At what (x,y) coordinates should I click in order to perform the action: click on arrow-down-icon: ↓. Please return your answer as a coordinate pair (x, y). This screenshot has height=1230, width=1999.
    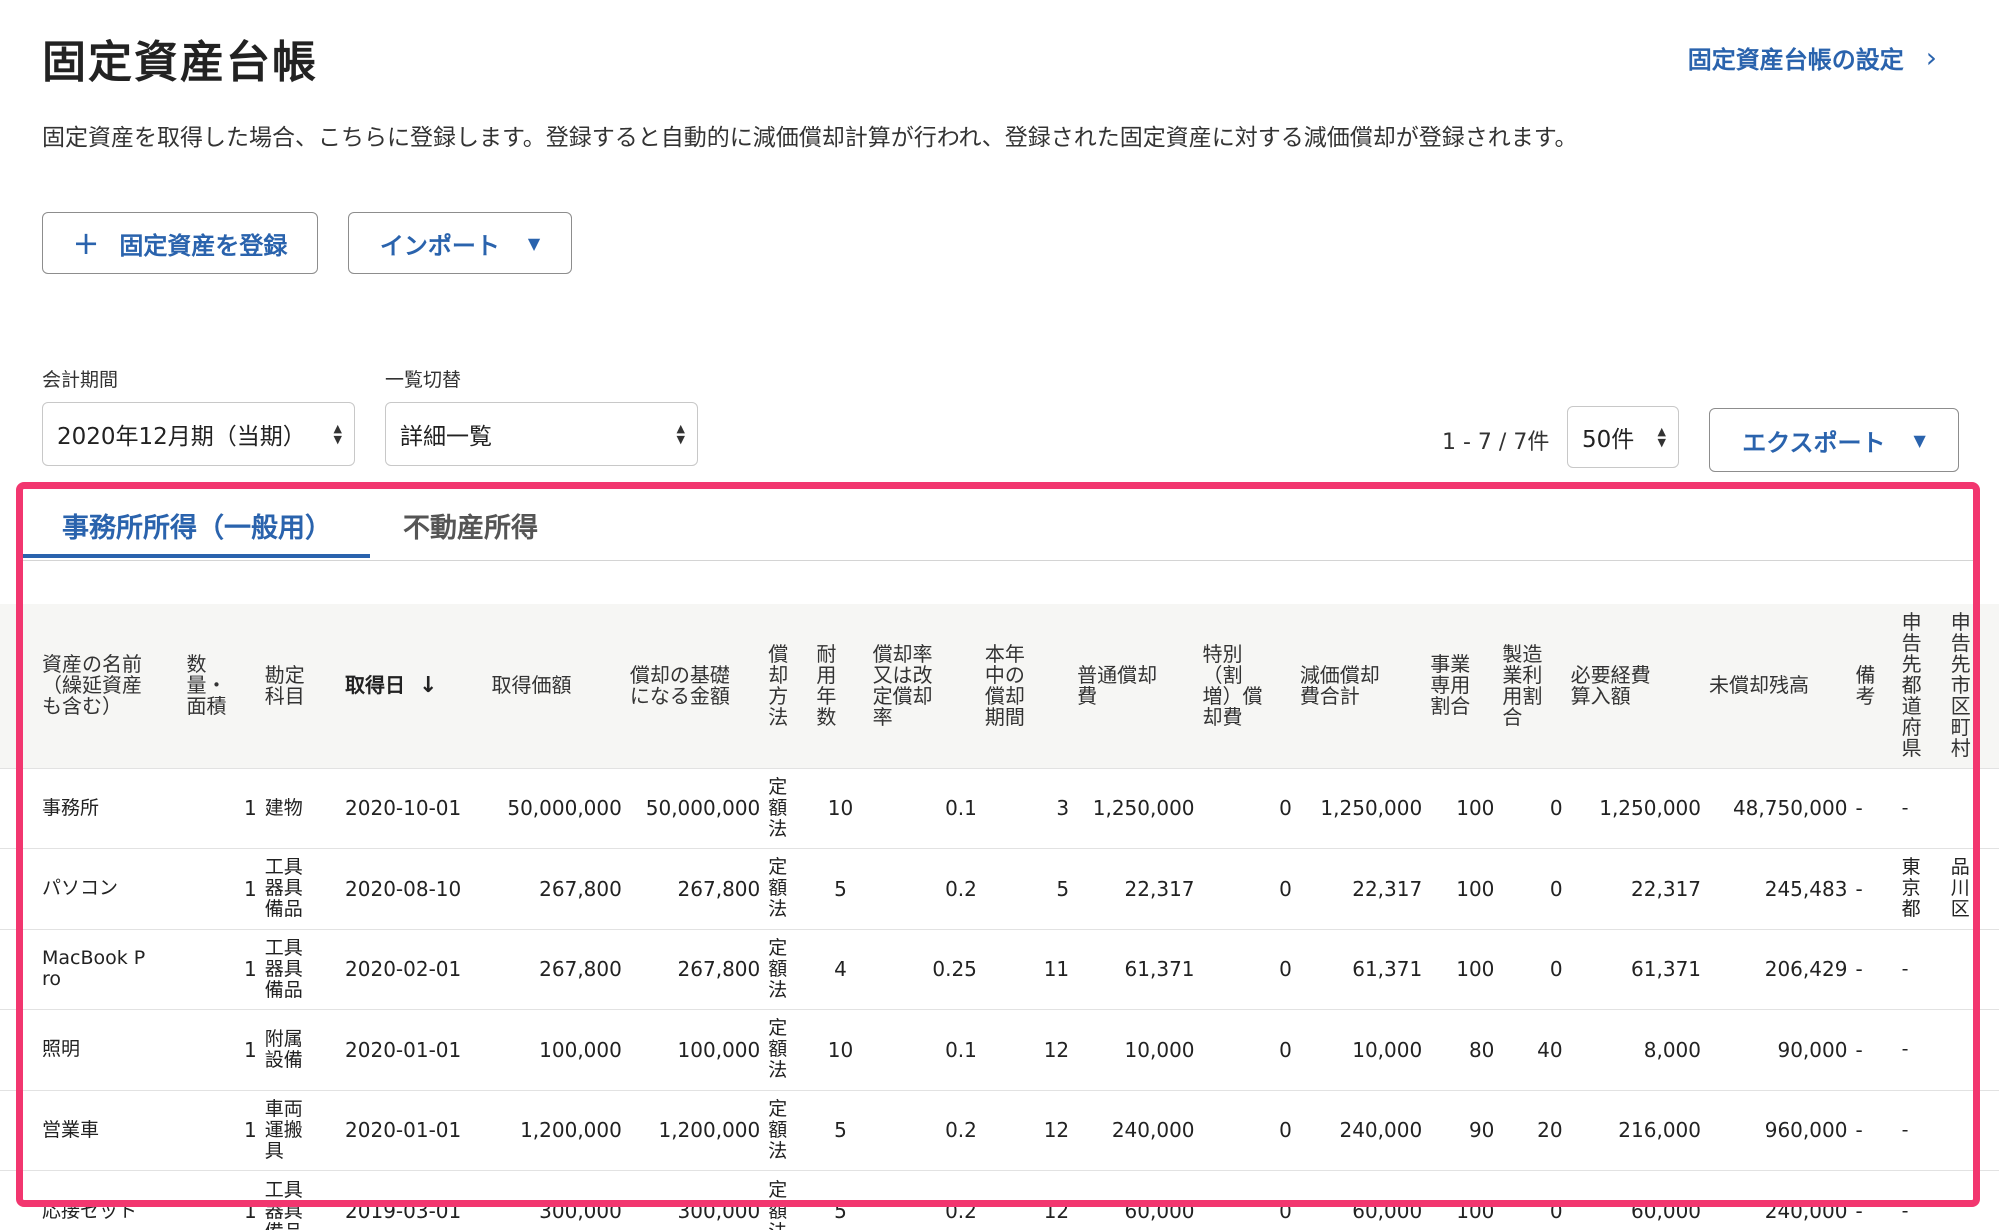
    Looking at the image, I should click on (428, 686).